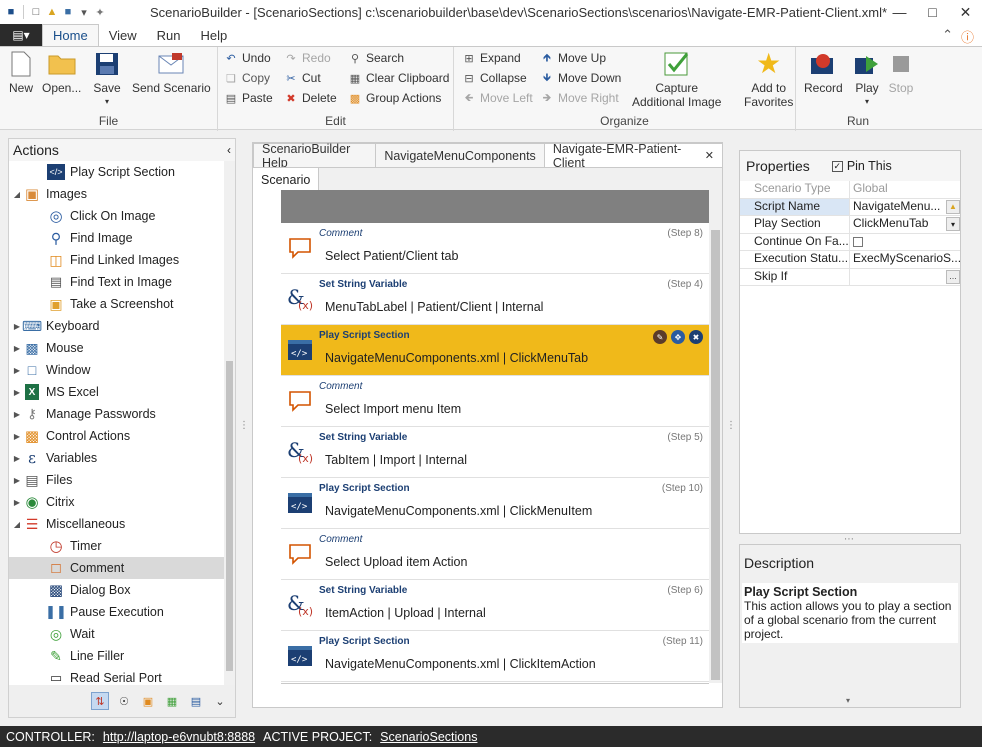 The width and height of the screenshot is (982, 747). Describe the element at coordinates (428, 737) in the screenshot. I see `project-link: ScenarioSections` at that location.